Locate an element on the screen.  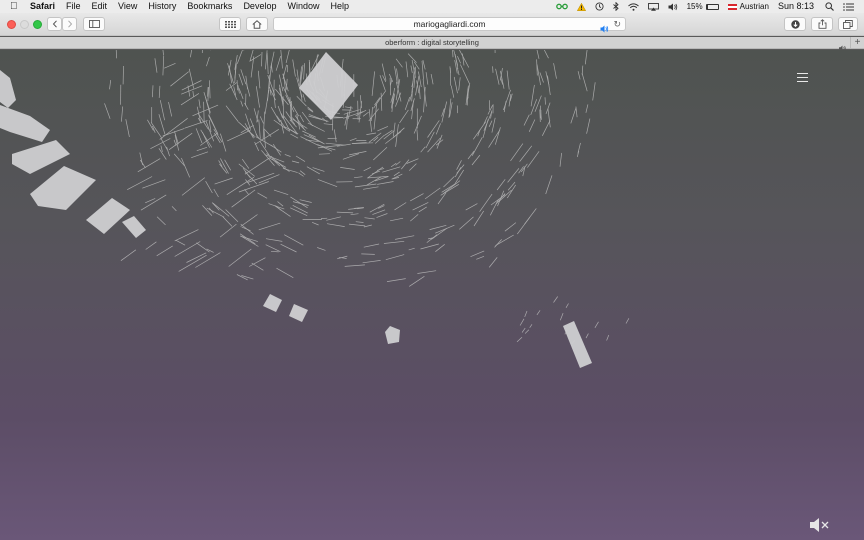
austria-flag-icon is located at coordinates (732, 6).